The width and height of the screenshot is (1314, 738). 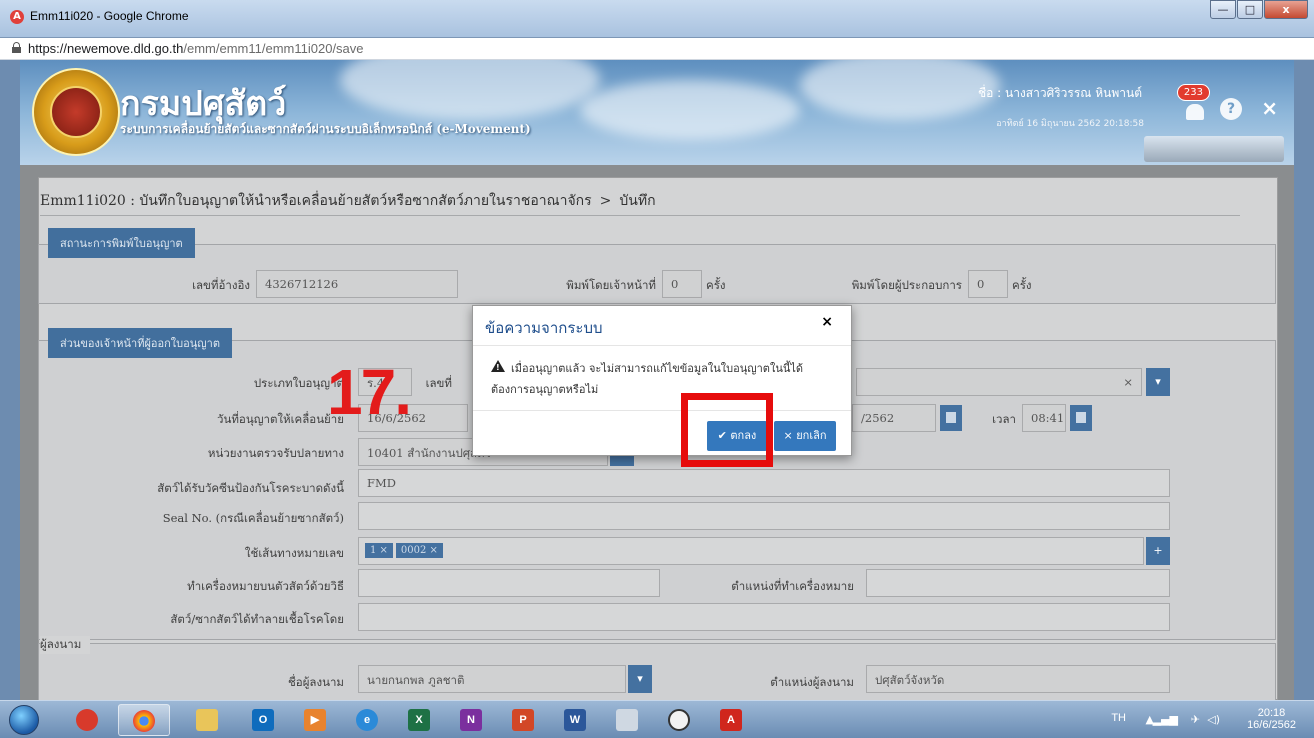 I want to click on start-button, so click(x=24, y=720).